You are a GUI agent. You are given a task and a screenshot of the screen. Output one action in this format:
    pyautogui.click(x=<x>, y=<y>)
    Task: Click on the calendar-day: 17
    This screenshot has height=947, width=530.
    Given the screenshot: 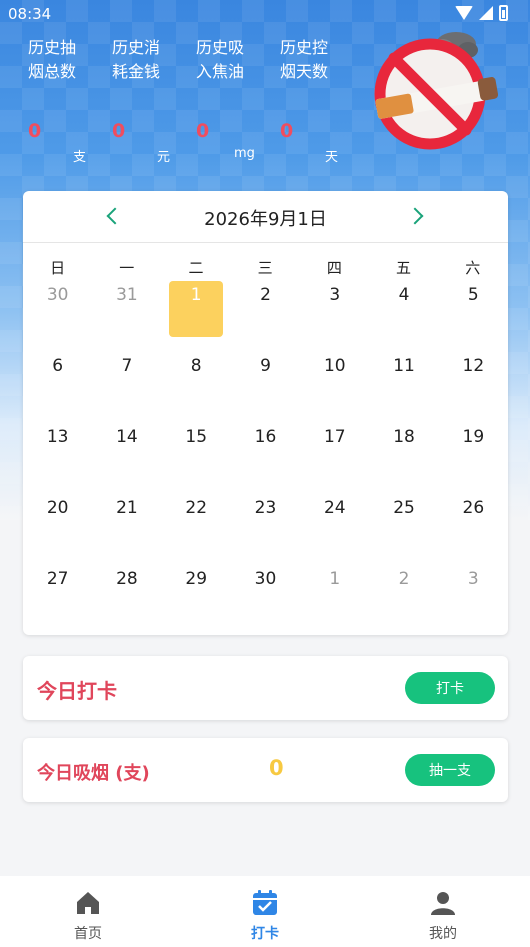 What is the action you would take?
    pyautogui.click(x=335, y=451)
    